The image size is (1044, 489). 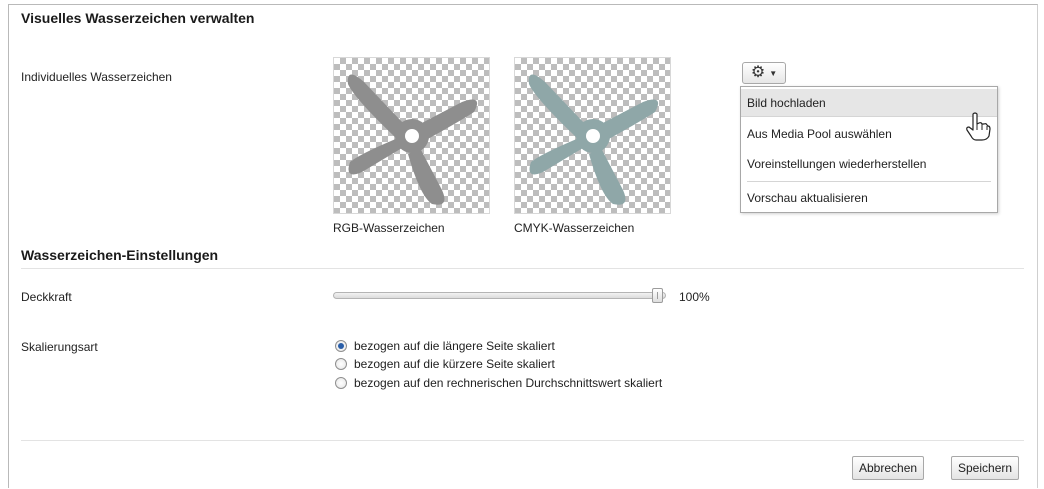 I want to click on scaling-option-label: bezogen auf die längere Seite skaliert, so click(x=454, y=346).